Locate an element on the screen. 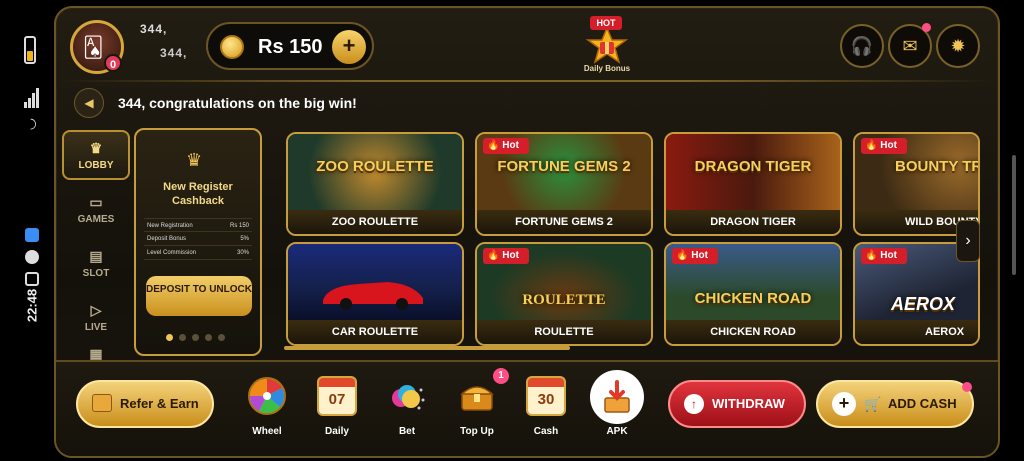 This screenshot has width=1024, height=461. side-nav: ♛ LOBBY ▭ GAMES ▤ SLOT ▷ LIVE ▦ is located at coordinates (96, 244).